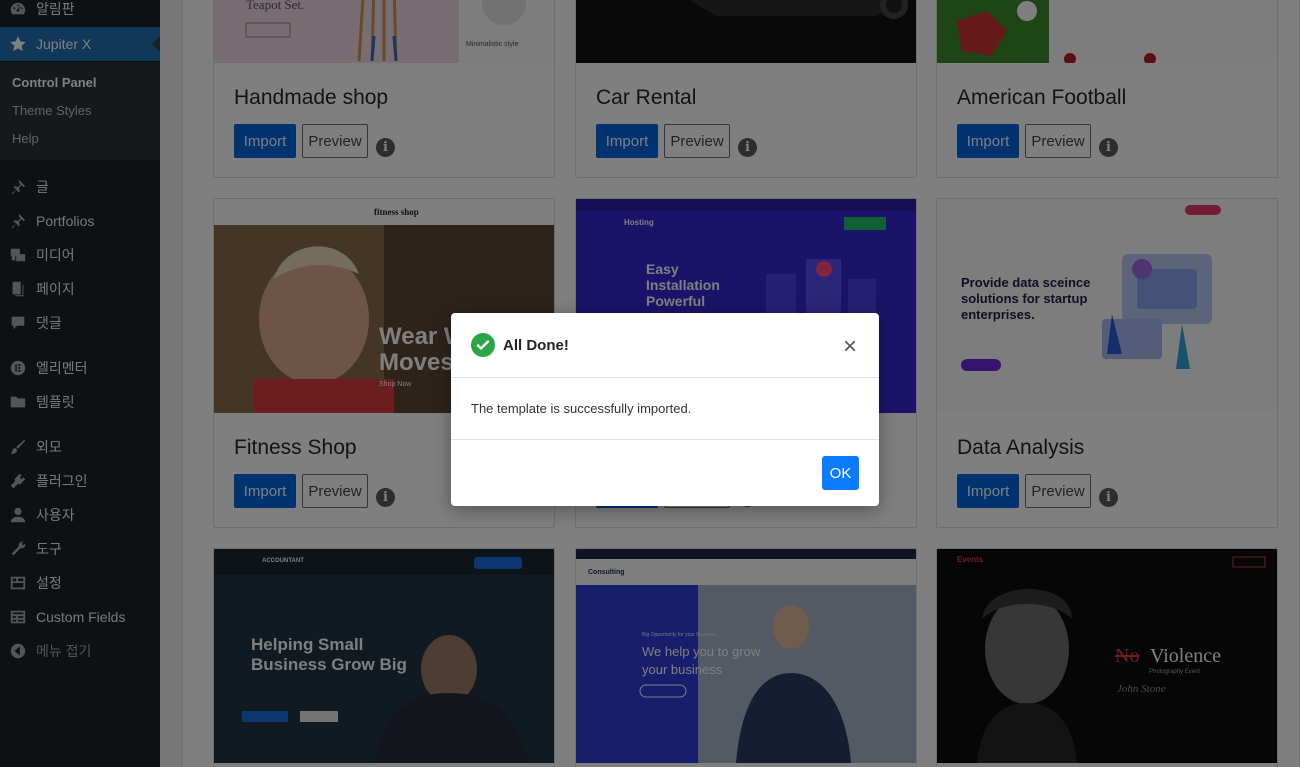  Describe the element at coordinates (536, 345) in the screenshot. I see `dialog-title: All Done!` at that location.